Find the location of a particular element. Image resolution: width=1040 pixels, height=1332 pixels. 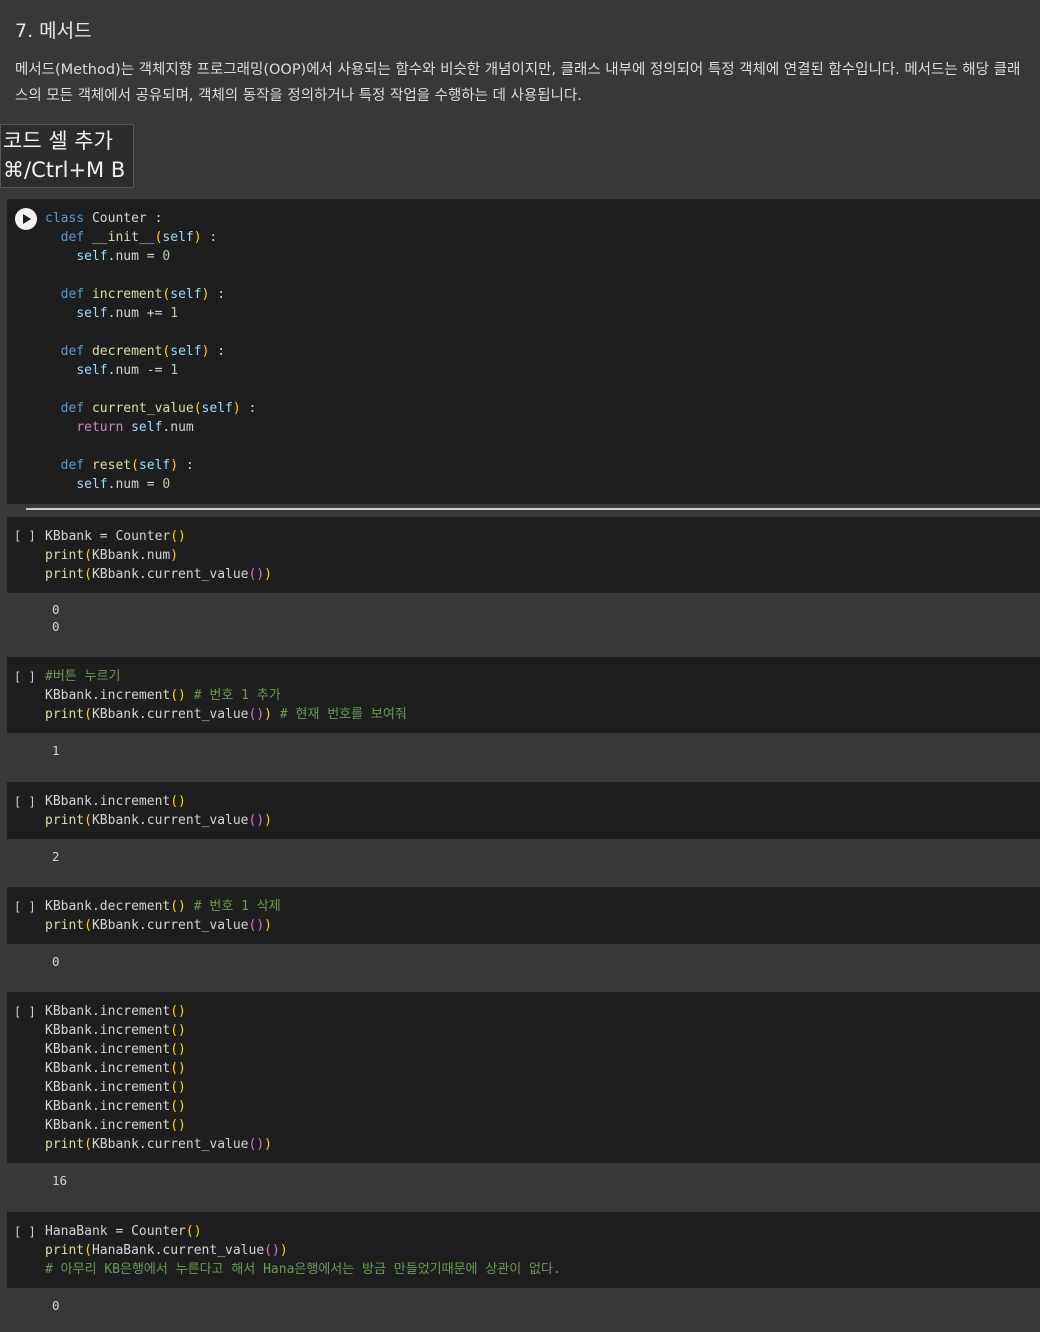

code-token: # 번호 1 삭제 is located at coordinates (233, 906).